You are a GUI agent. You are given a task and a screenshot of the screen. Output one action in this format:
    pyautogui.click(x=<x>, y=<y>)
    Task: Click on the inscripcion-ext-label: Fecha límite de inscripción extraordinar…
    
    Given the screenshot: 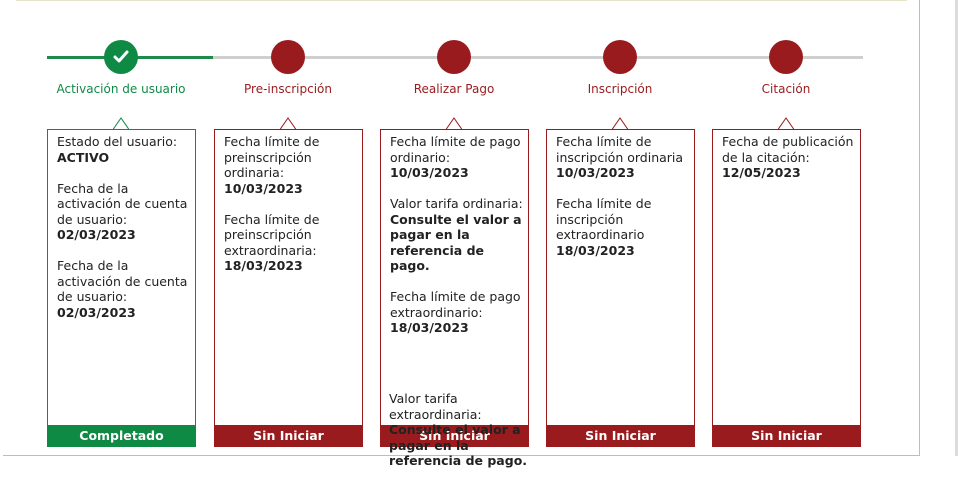 What is the action you would take?
    pyautogui.click(x=604, y=219)
    